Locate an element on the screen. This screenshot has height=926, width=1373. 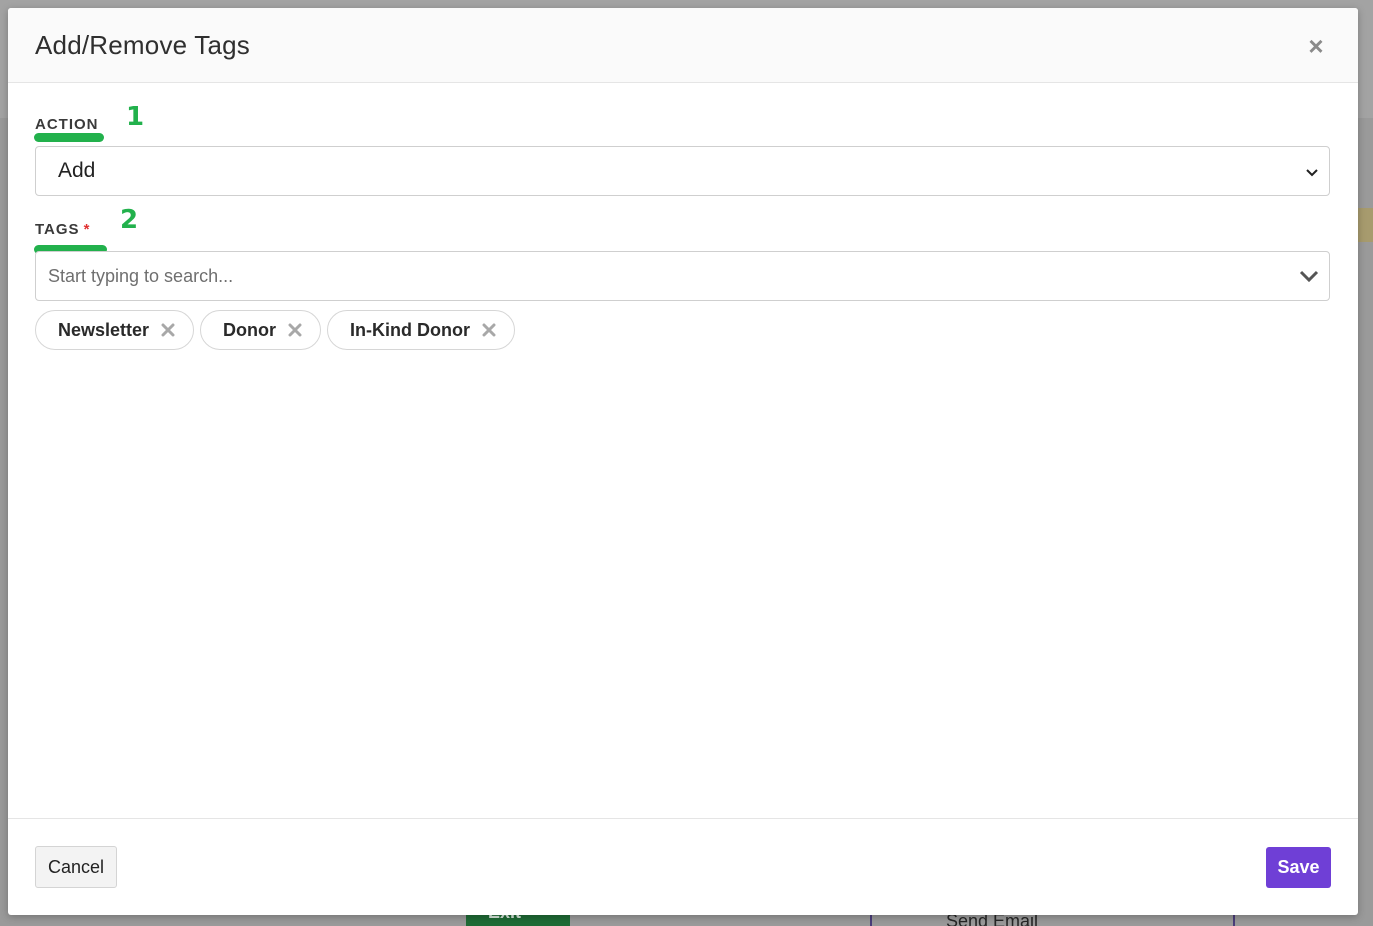
tags-label-text: TAGS is located at coordinates (57, 229).